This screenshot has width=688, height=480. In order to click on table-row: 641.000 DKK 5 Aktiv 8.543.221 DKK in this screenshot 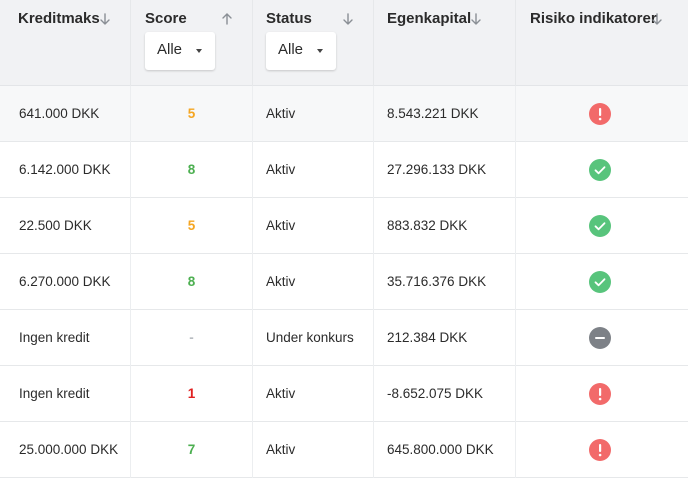, I will do `click(344, 114)`.